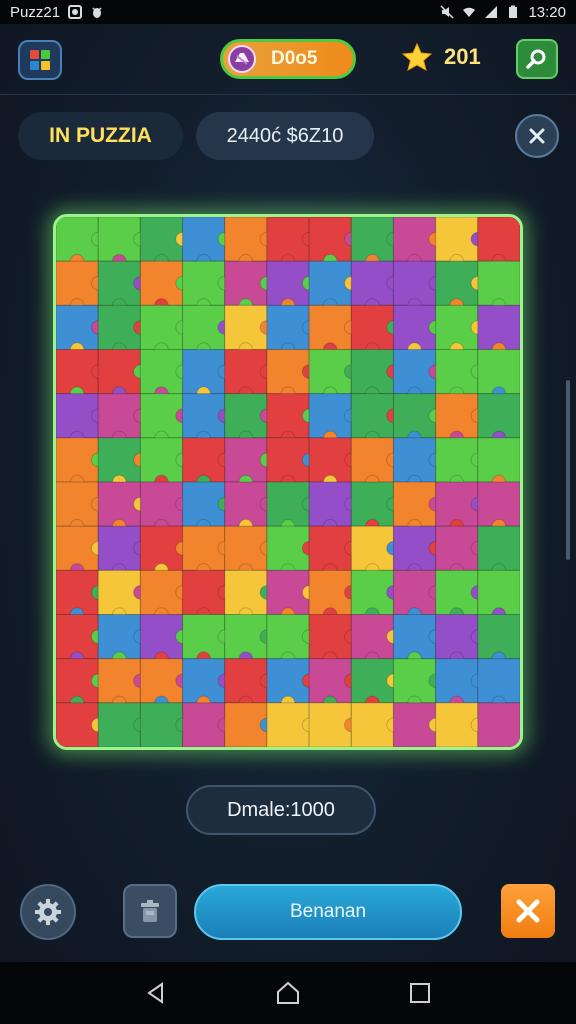 The width and height of the screenshot is (576, 1024). I want to click on nav-back-button, so click(156, 993).